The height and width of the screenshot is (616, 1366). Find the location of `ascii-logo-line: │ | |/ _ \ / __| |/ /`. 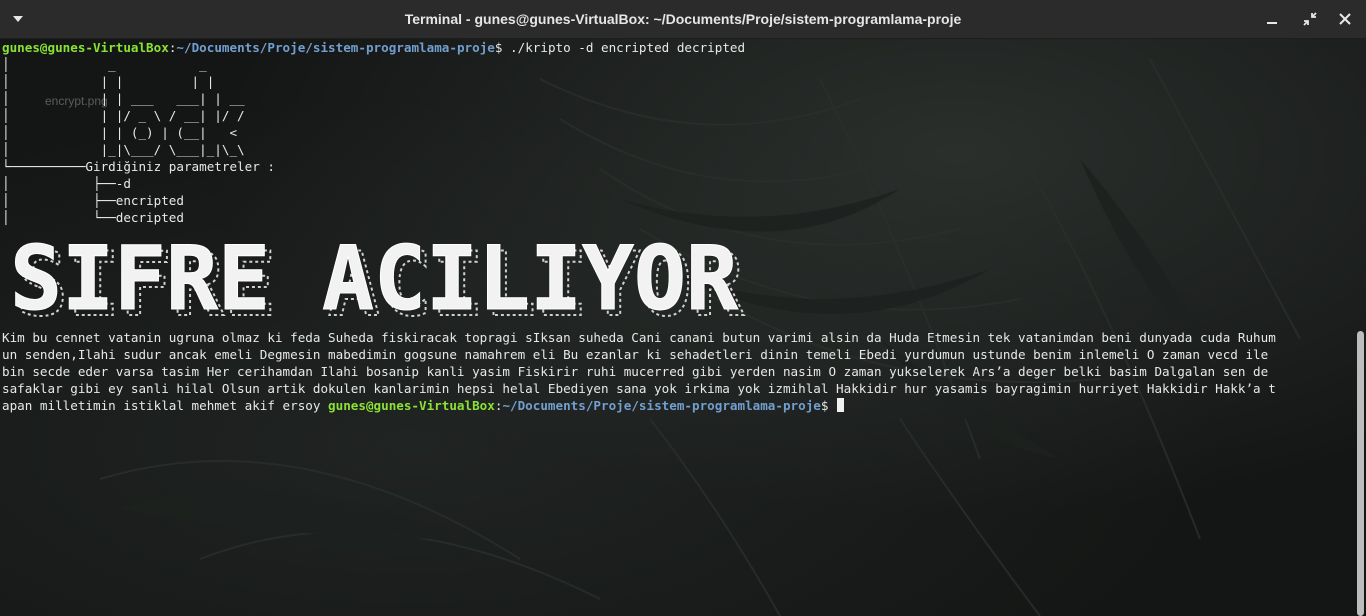

ascii-logo-line: │ | |/ _ \ / __| |/ / is located at coordinates (123, 115).